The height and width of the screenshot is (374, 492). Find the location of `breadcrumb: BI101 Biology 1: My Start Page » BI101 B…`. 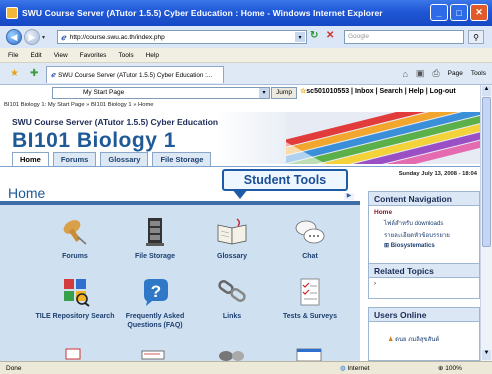

breadcrumb: BI101 Biology 1: My Start Page » BI101 B… is located at coordinates (79, 105).